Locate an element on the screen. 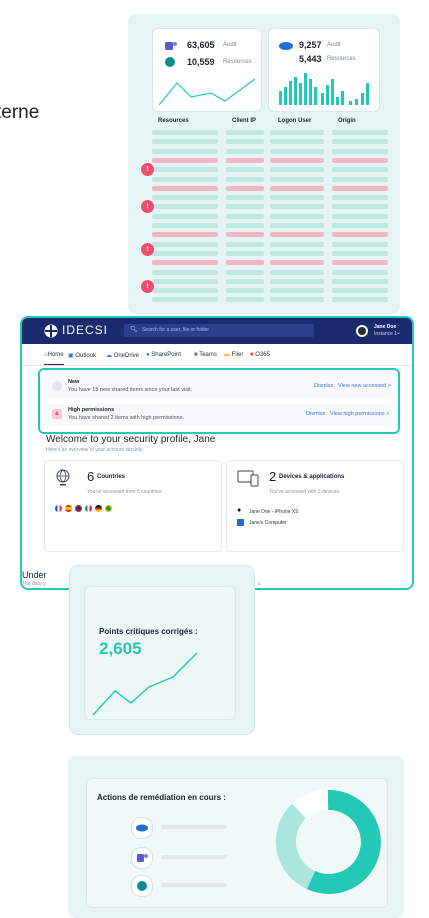 The width and height of the screenshot is (429, 918). flag-italy-icon is located at coordinates (88, 508).